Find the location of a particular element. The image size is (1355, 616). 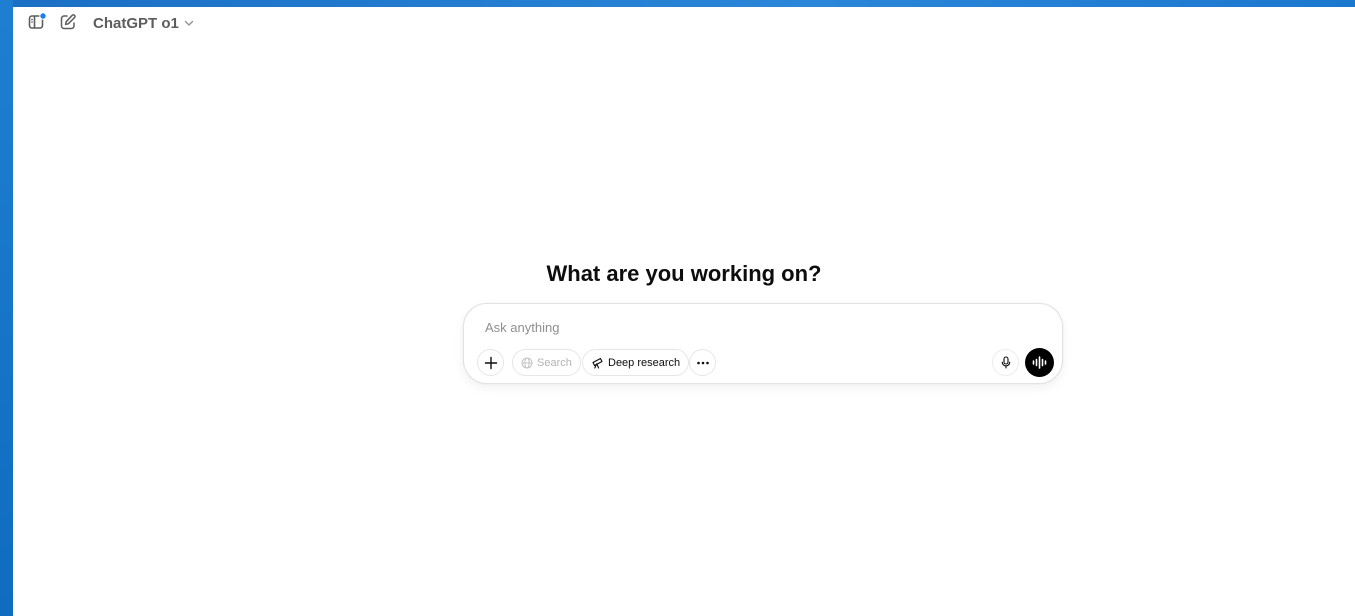

plus-icon is located at coordinates (491, 363).